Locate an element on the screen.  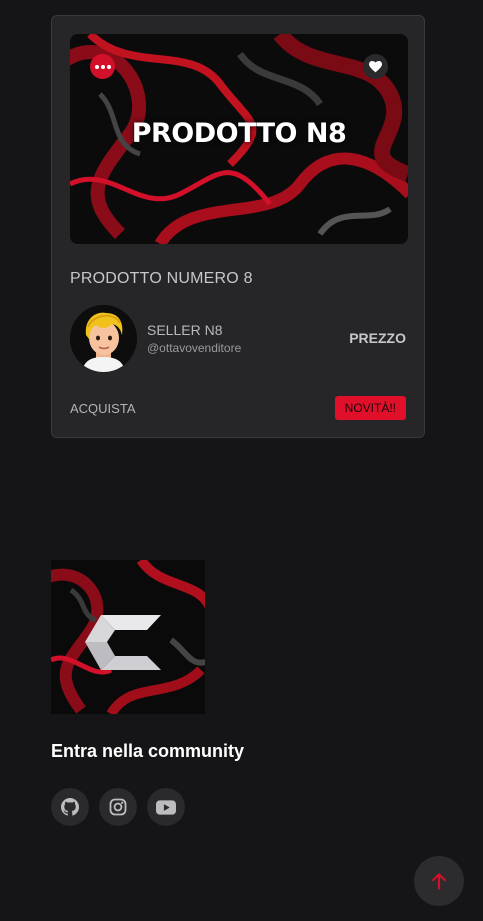
brand-logo is located at coordinates (128, 637).